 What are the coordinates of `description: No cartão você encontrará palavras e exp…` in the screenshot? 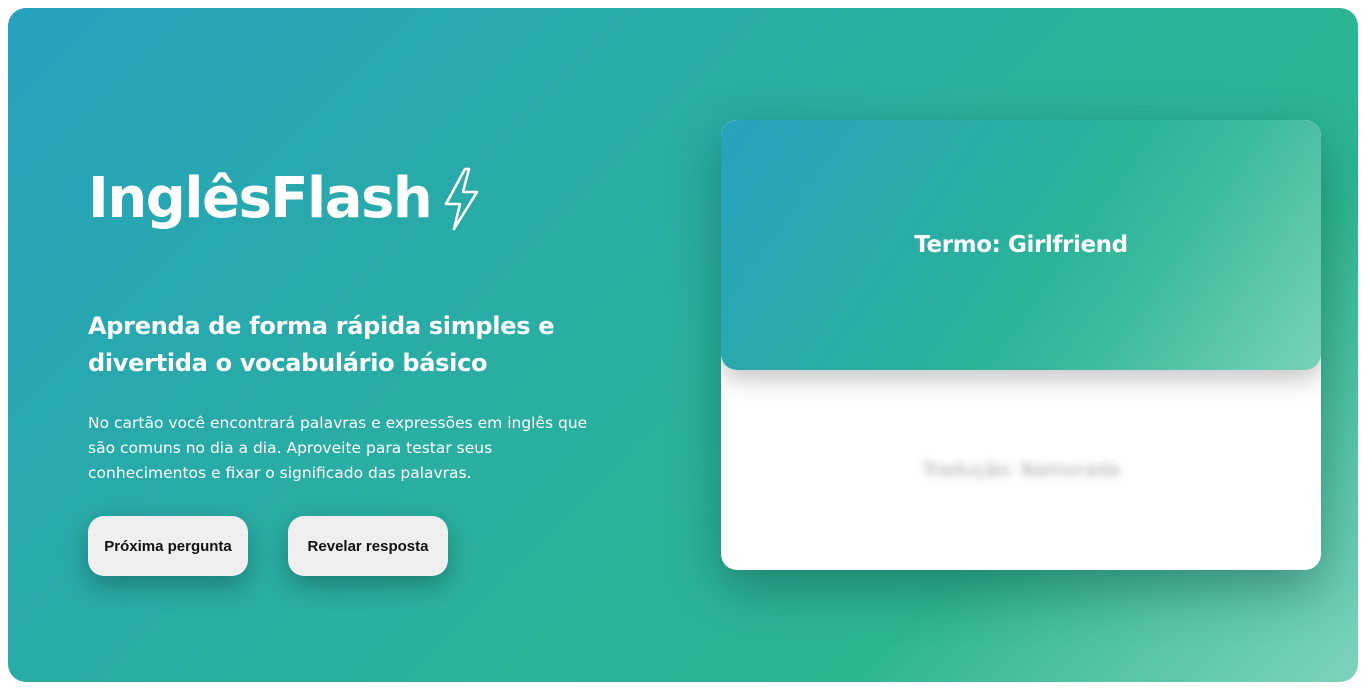 It's located at (338, 448).